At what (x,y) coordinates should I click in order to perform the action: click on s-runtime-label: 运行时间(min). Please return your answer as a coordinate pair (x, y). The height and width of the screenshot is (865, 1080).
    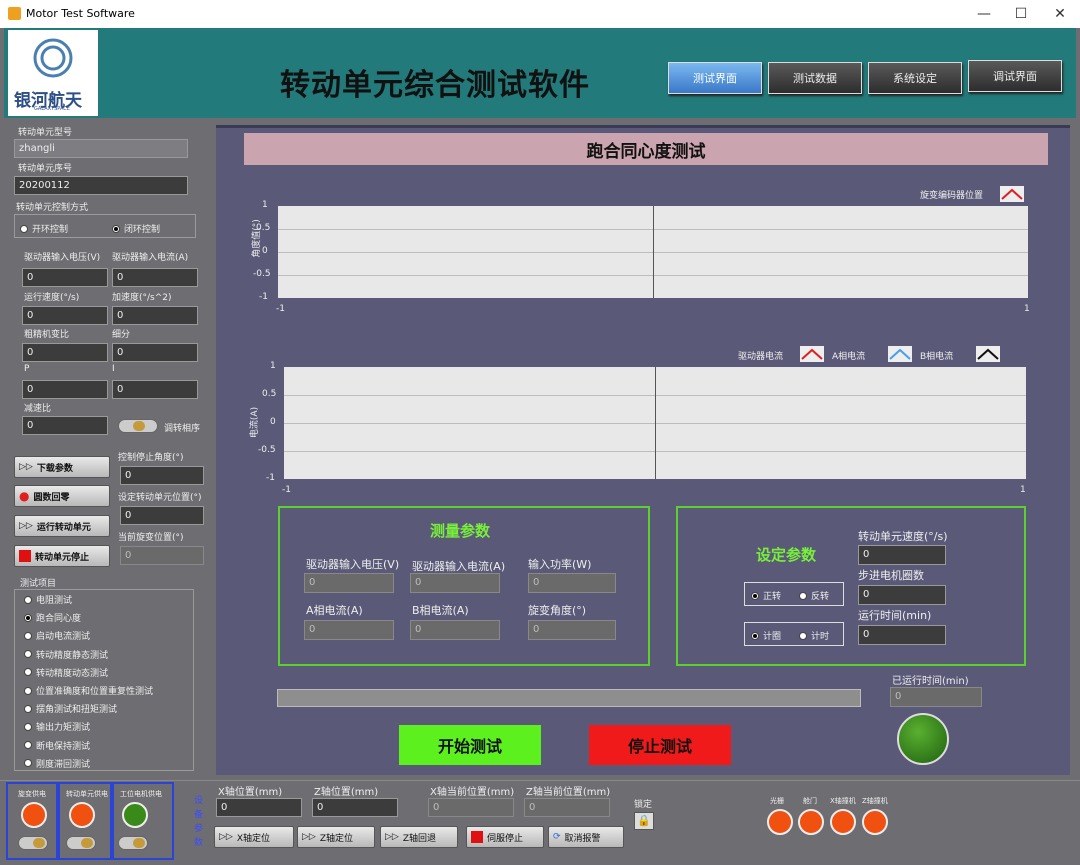
    Looking at the image, I should click on (895, 615).